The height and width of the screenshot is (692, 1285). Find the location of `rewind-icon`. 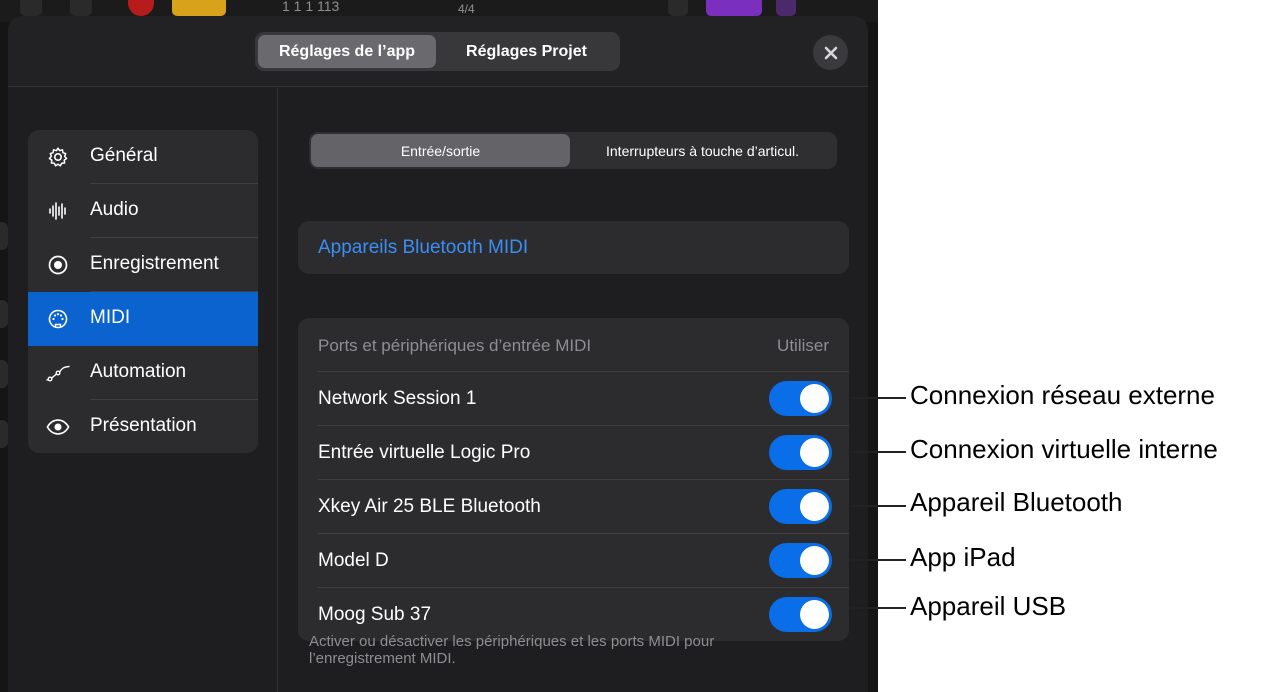

rewind-icon is located at coordinates (31, 8).